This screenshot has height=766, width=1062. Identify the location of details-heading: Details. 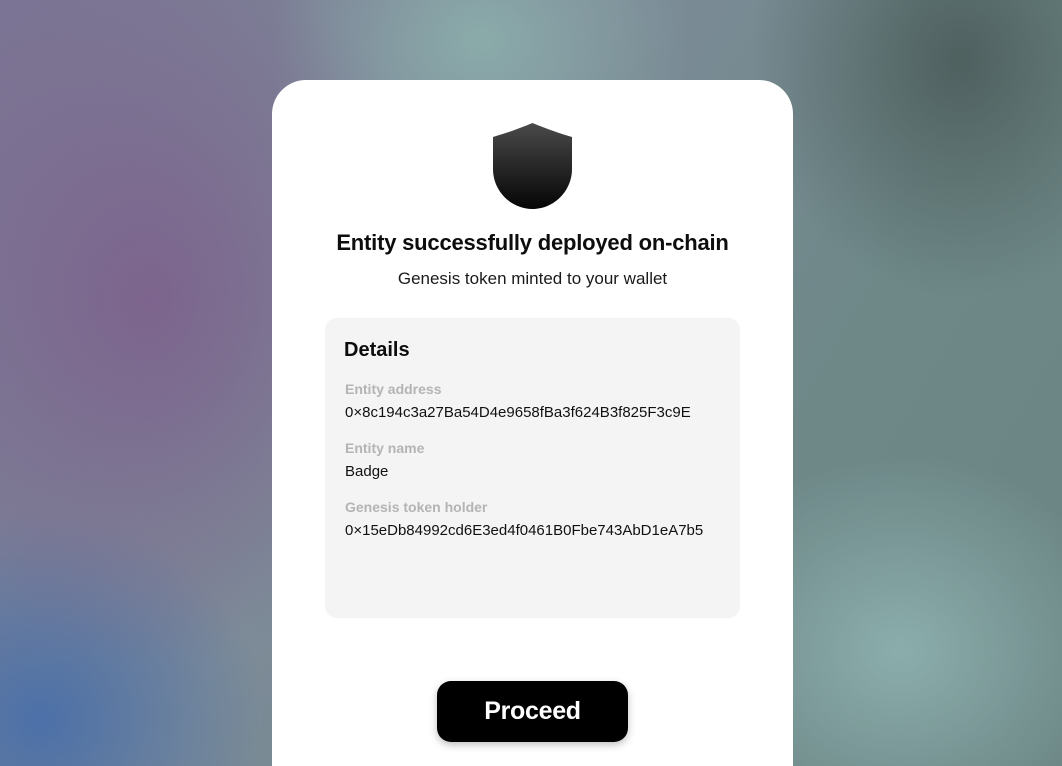
(377, 350).